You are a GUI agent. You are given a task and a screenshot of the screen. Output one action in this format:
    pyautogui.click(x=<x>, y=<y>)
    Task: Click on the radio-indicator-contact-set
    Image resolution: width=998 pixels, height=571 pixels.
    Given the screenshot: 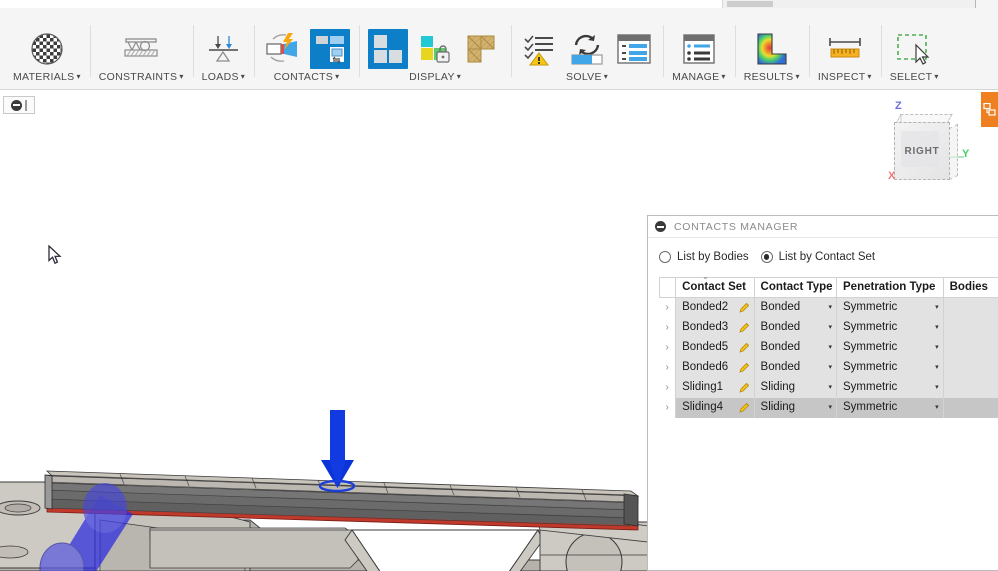 What is the action you would take?
    pyautogui.click(x=766, y=257)
    